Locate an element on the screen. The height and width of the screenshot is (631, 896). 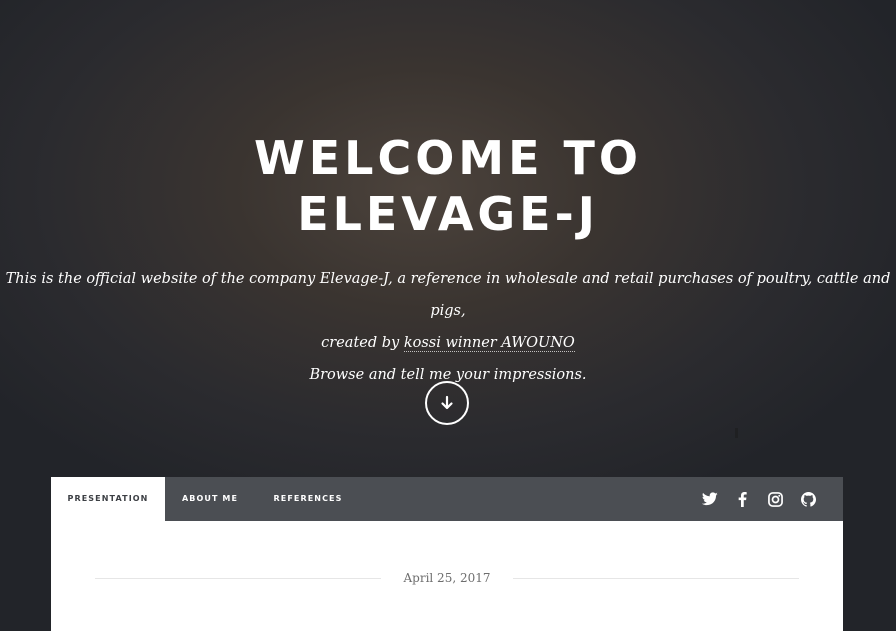
main-nav: PRESENTATION ABOUT ME REFERENCES is located at coordinates (447, 499).